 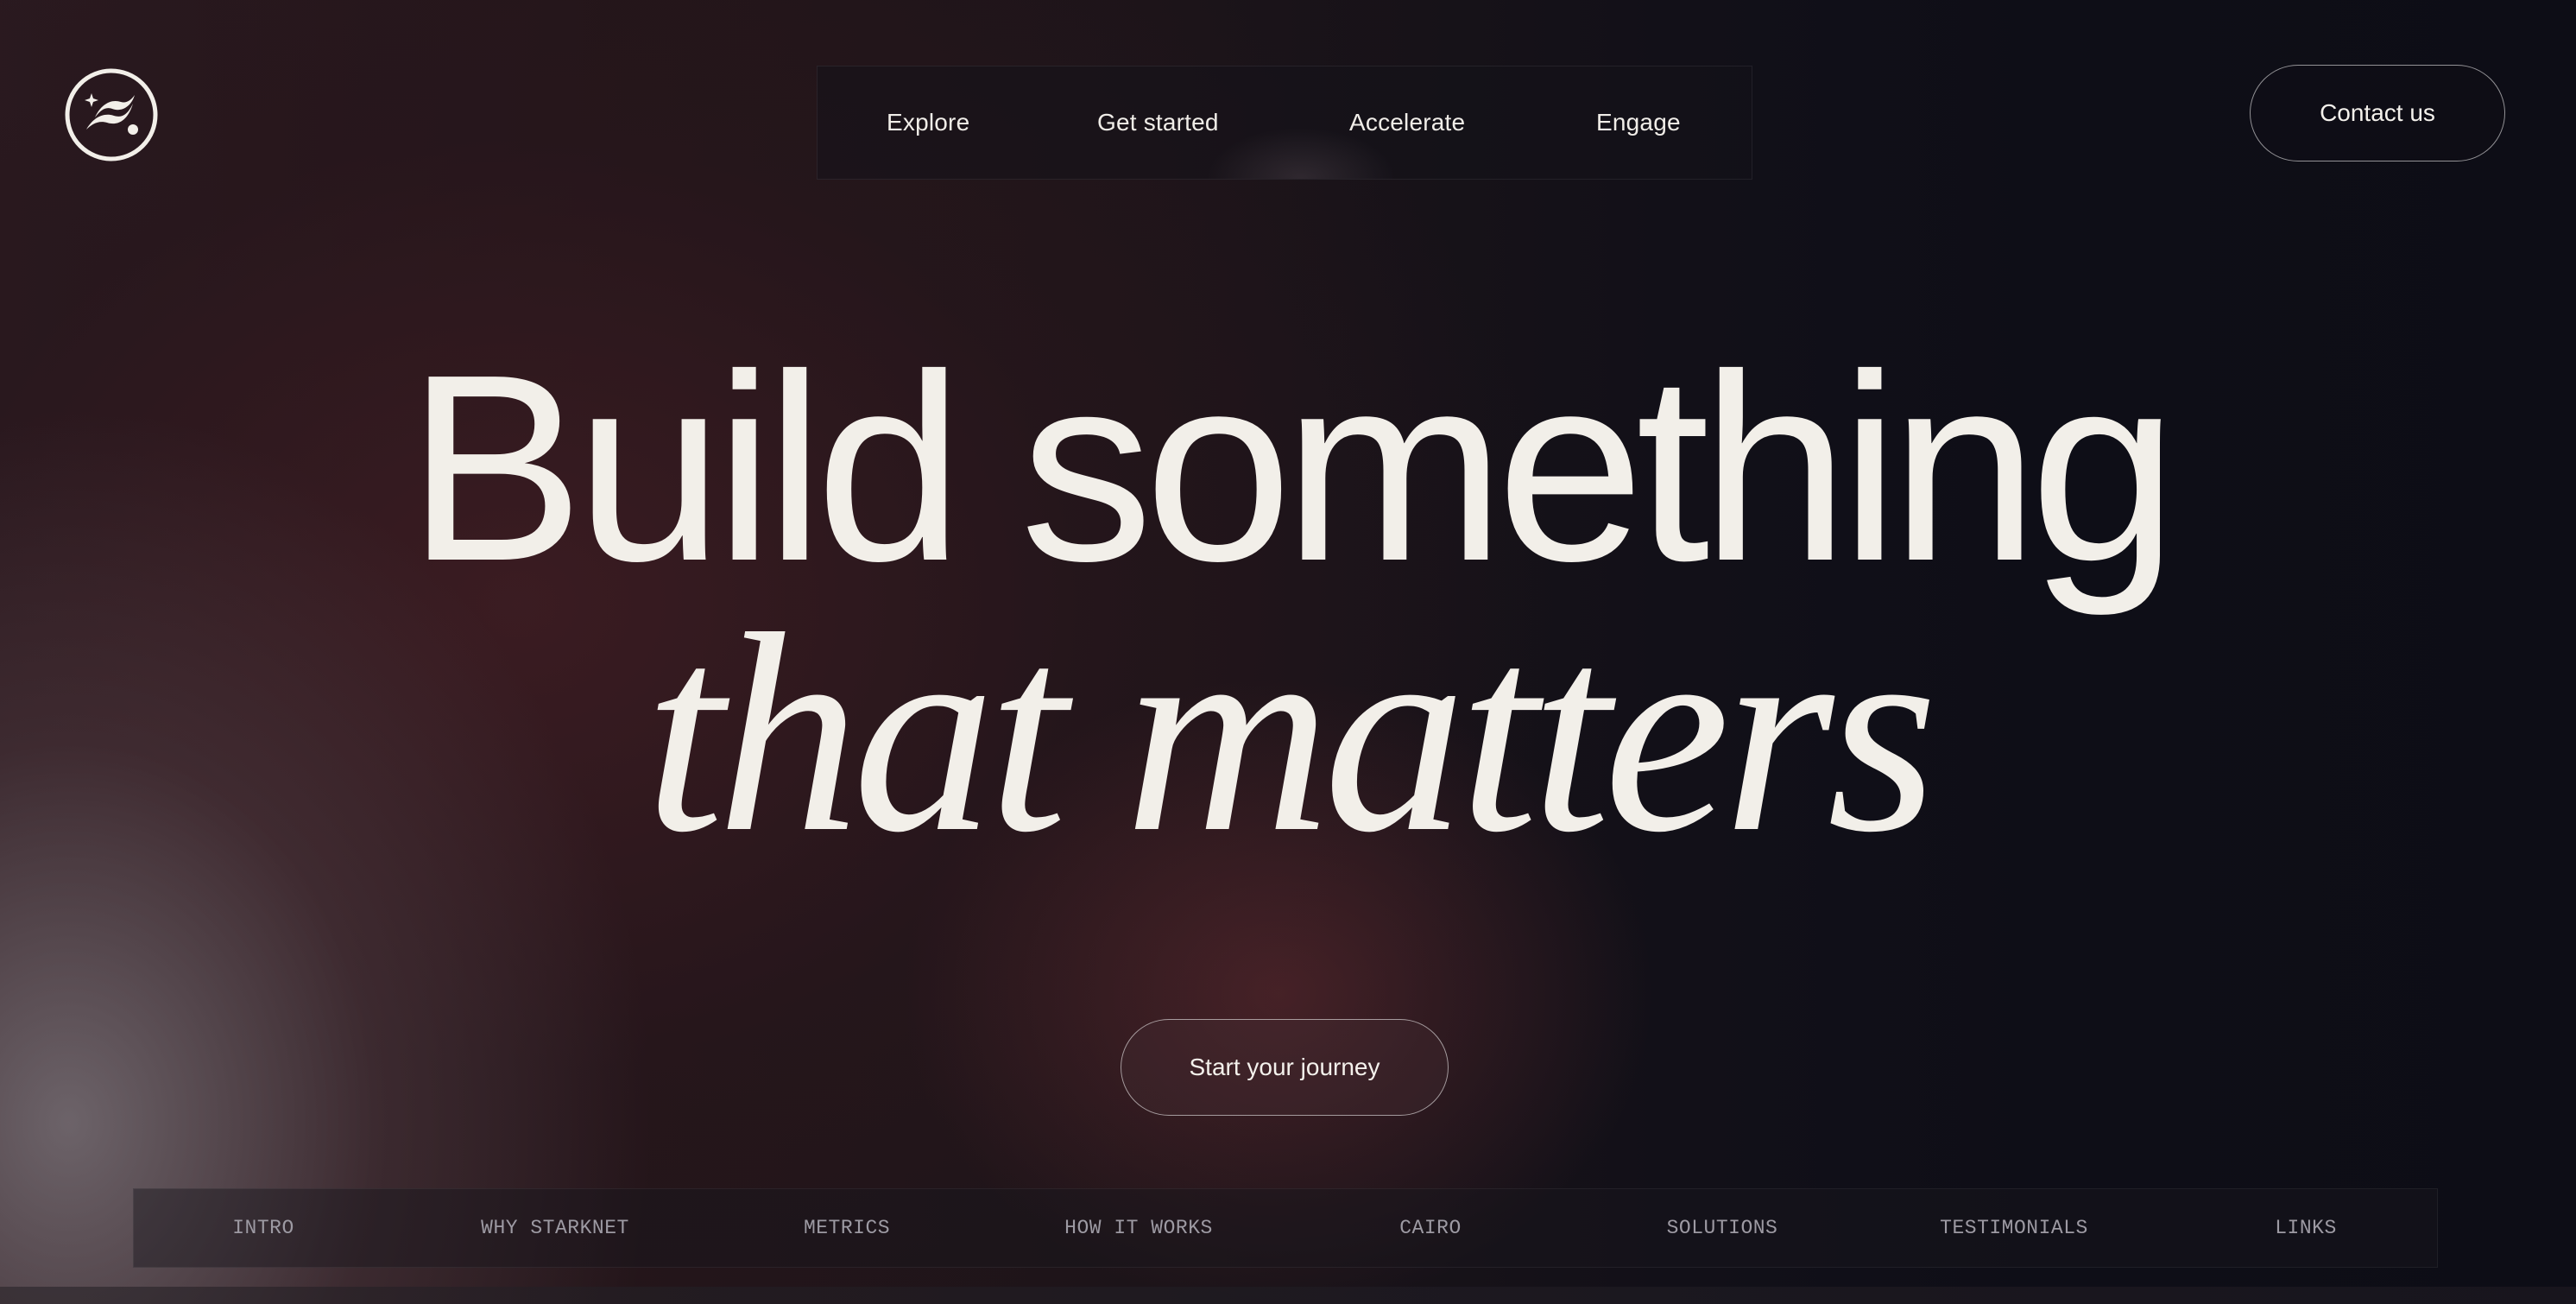 What do you see at coordinates (1291, 733) in the screenshot?
I see `hero-title-line-2: that matters` at bounding box center [1291, 733].